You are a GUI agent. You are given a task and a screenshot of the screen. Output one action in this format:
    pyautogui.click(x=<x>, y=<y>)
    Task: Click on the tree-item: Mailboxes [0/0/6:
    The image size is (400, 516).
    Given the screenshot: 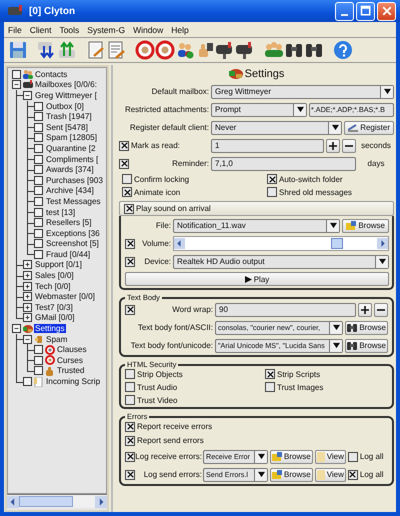 What is the action you would take?
    pyautogui.click(x=66, y=85)
    